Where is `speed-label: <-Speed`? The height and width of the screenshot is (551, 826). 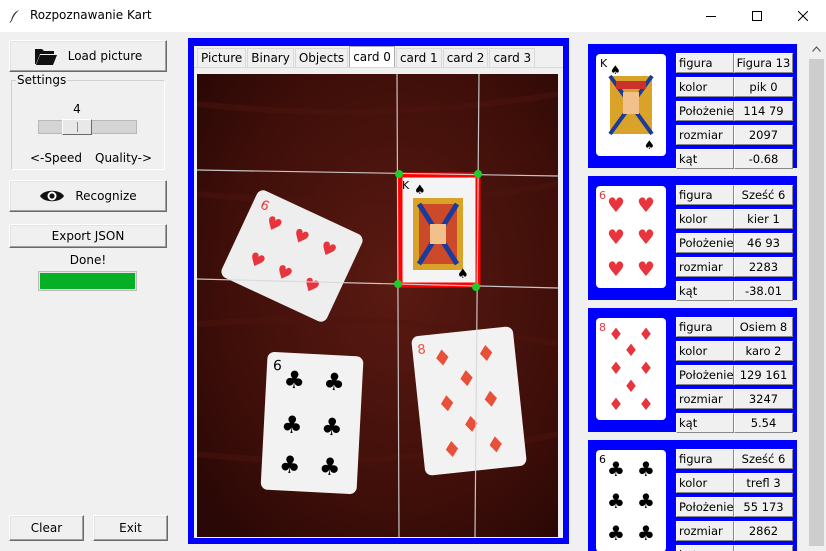 speed-label: <-Speed is located at coordinates (56, 158).